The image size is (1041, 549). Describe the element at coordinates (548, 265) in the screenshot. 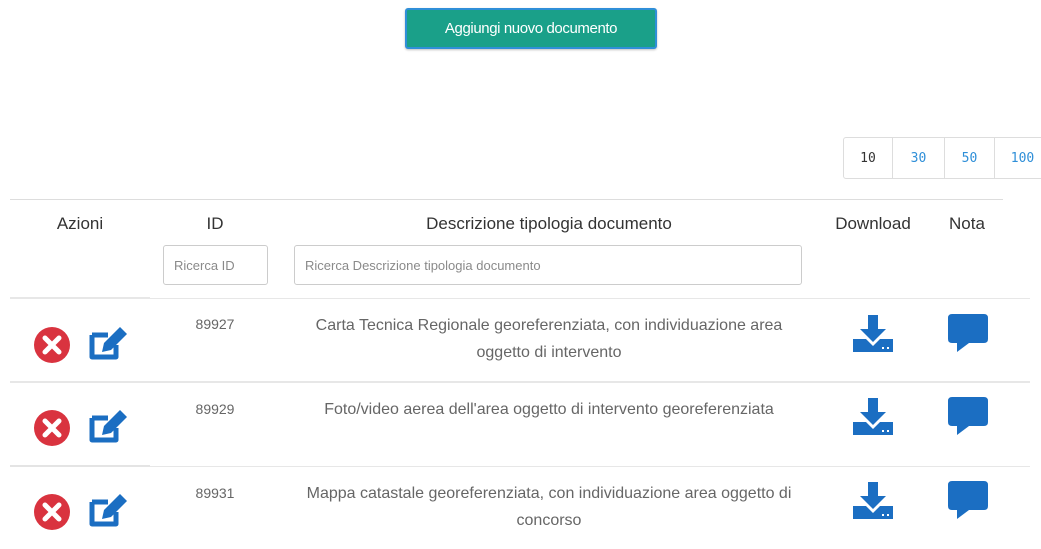

I see `description-search-input` at that location.